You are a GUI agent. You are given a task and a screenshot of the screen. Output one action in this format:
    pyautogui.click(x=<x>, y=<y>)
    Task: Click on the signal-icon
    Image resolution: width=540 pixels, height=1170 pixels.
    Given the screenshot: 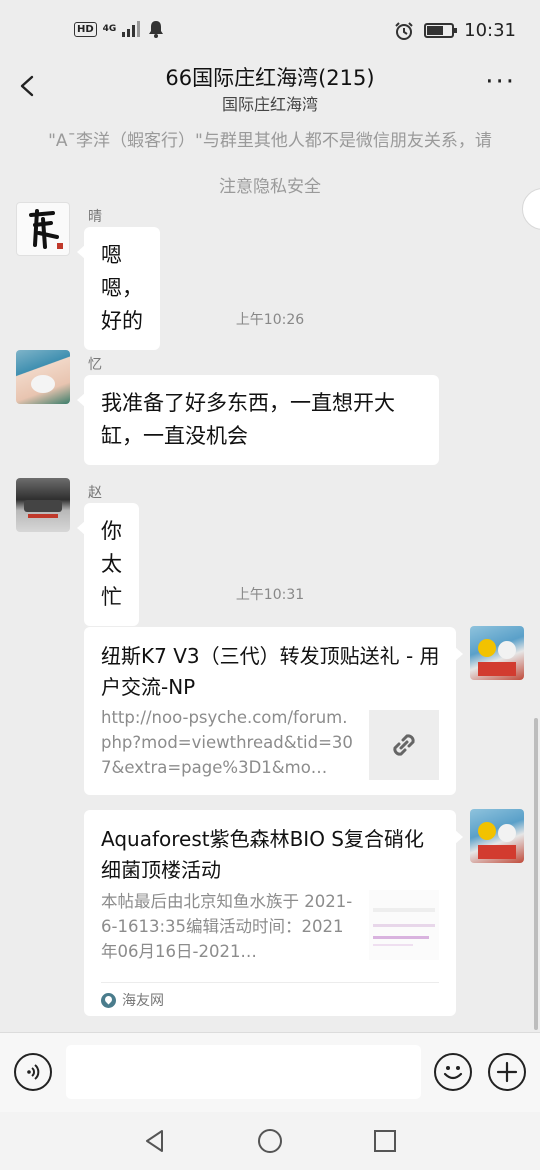 What is the action you would take?
    pyautogui.click(x=131, y=29)
    